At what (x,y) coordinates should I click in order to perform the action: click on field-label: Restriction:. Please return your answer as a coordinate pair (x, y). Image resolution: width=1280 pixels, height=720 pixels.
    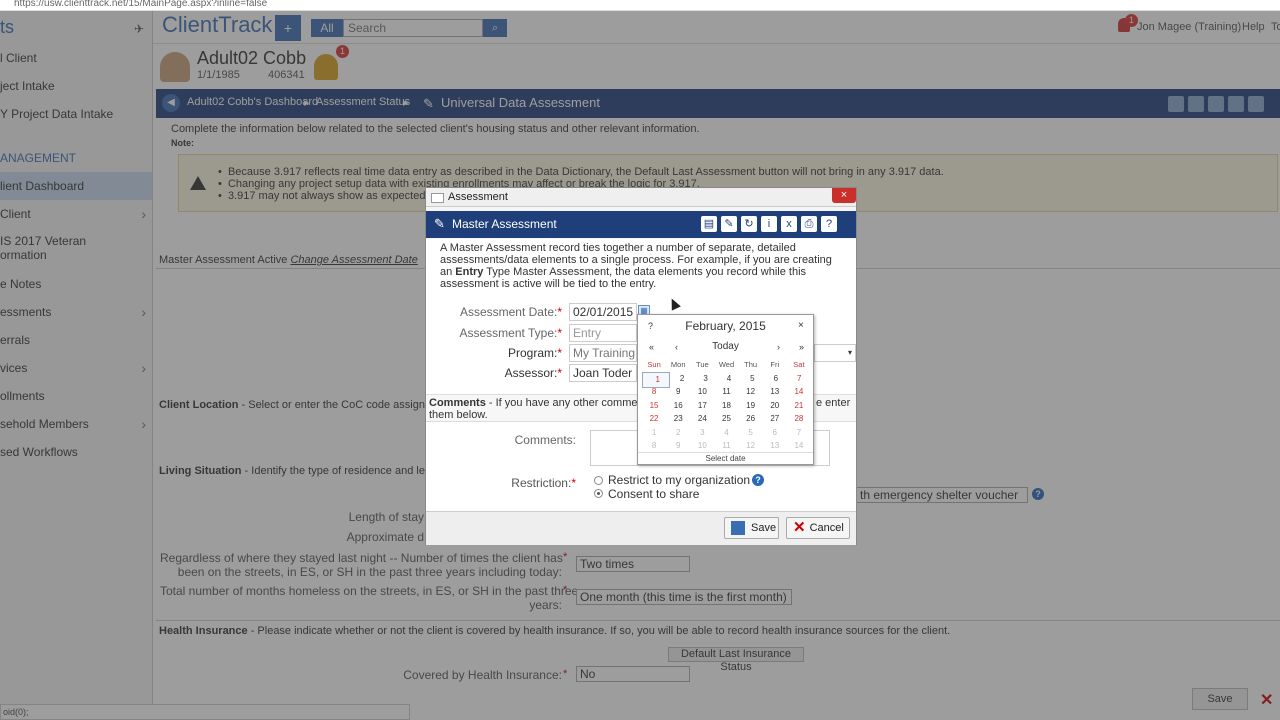
    Looking at the image, I should click on (541, 483).